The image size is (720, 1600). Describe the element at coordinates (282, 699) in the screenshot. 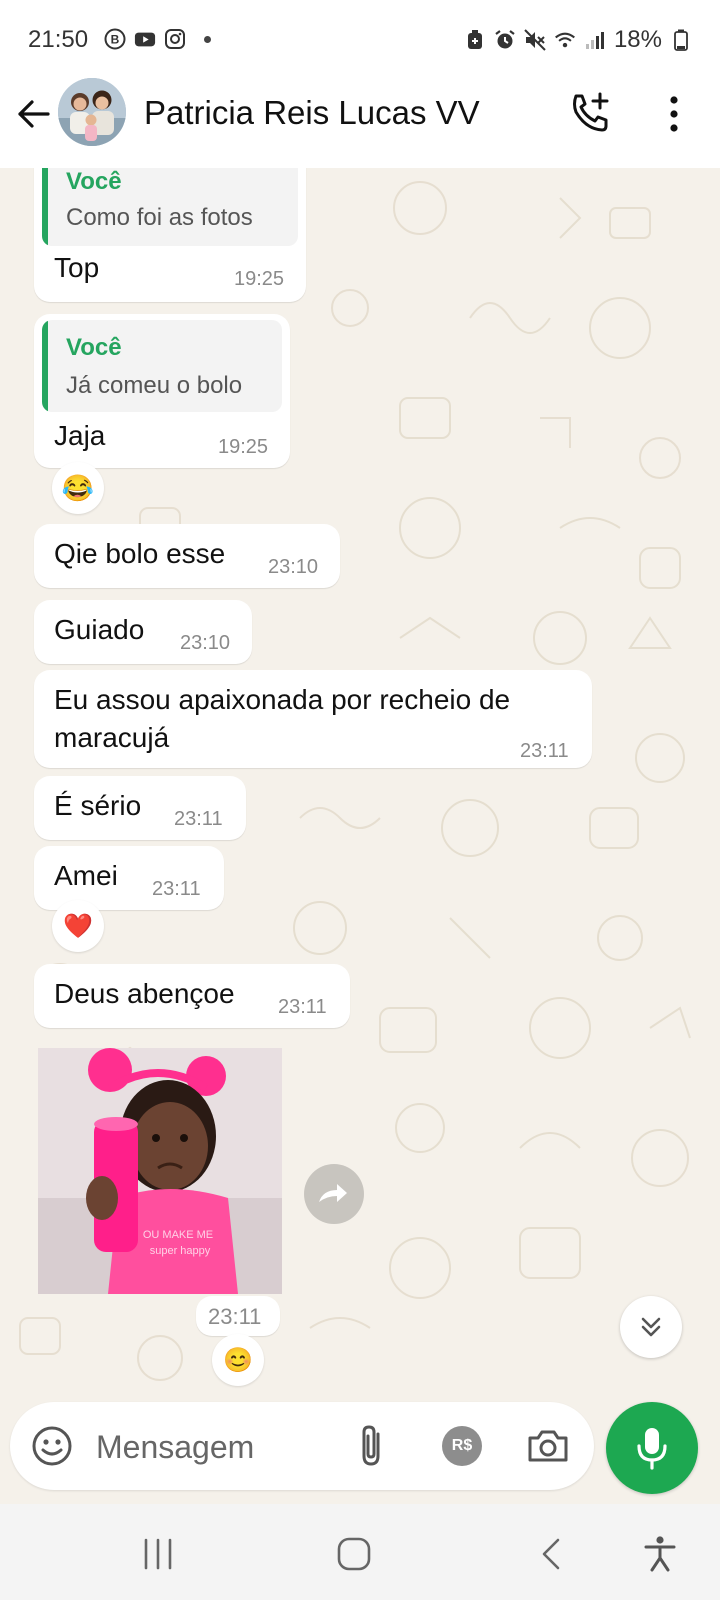

I see `message-text-line-1: Eu assou apaixonada por recheio de` at that location.